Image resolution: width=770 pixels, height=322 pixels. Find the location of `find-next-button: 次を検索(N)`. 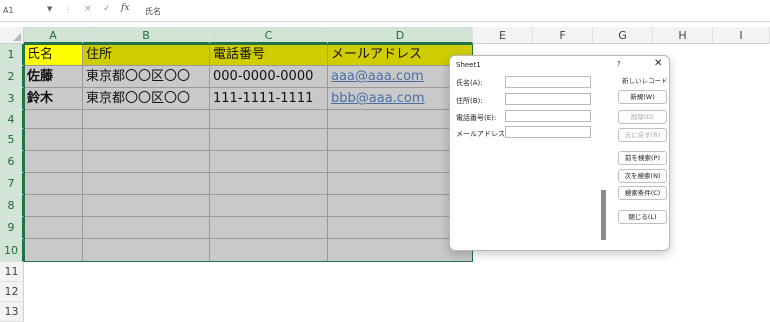

find-next-button: 次を検索(N) is located at coordinates (642, 176).